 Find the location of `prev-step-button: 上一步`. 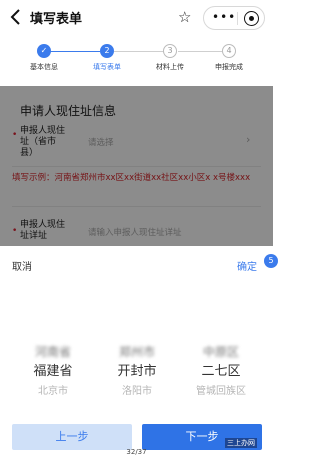

prev-step-button: 上一步 is located at coordinates (72, 437).